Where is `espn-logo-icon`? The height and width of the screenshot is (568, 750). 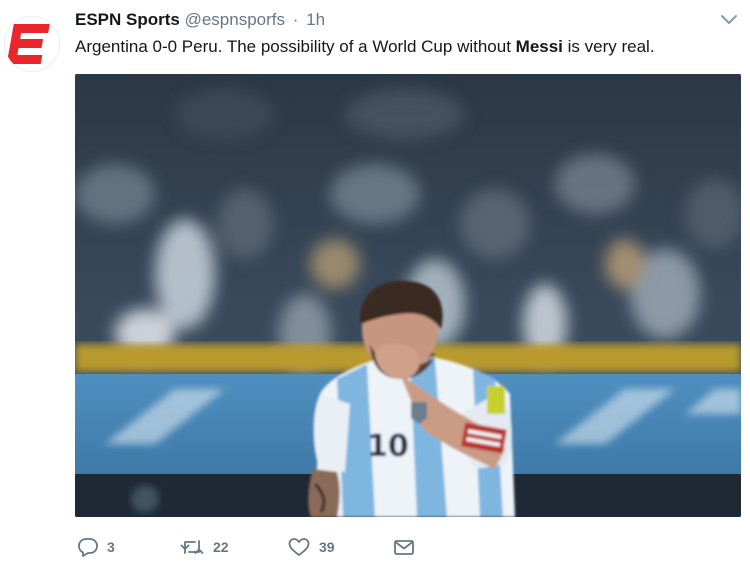
espn-logo-icon is located at coordinates (28, 44).